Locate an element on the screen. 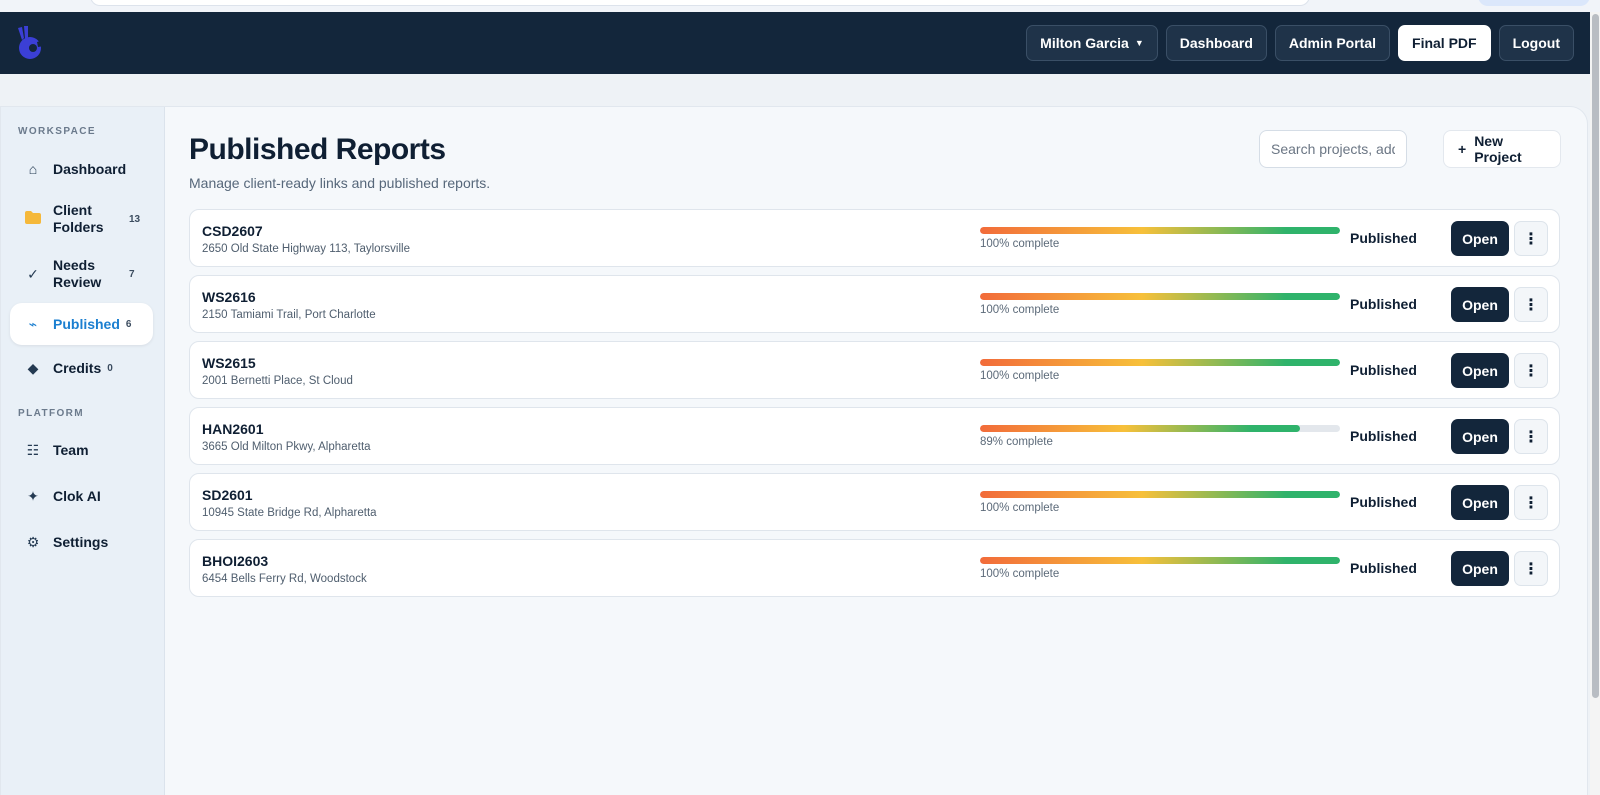 Image resolution: width=1600 pixels, height=795 pixels. report-address: 2150 Tamiami Trail, Port Charlotte is located at coordinates (289, 315).